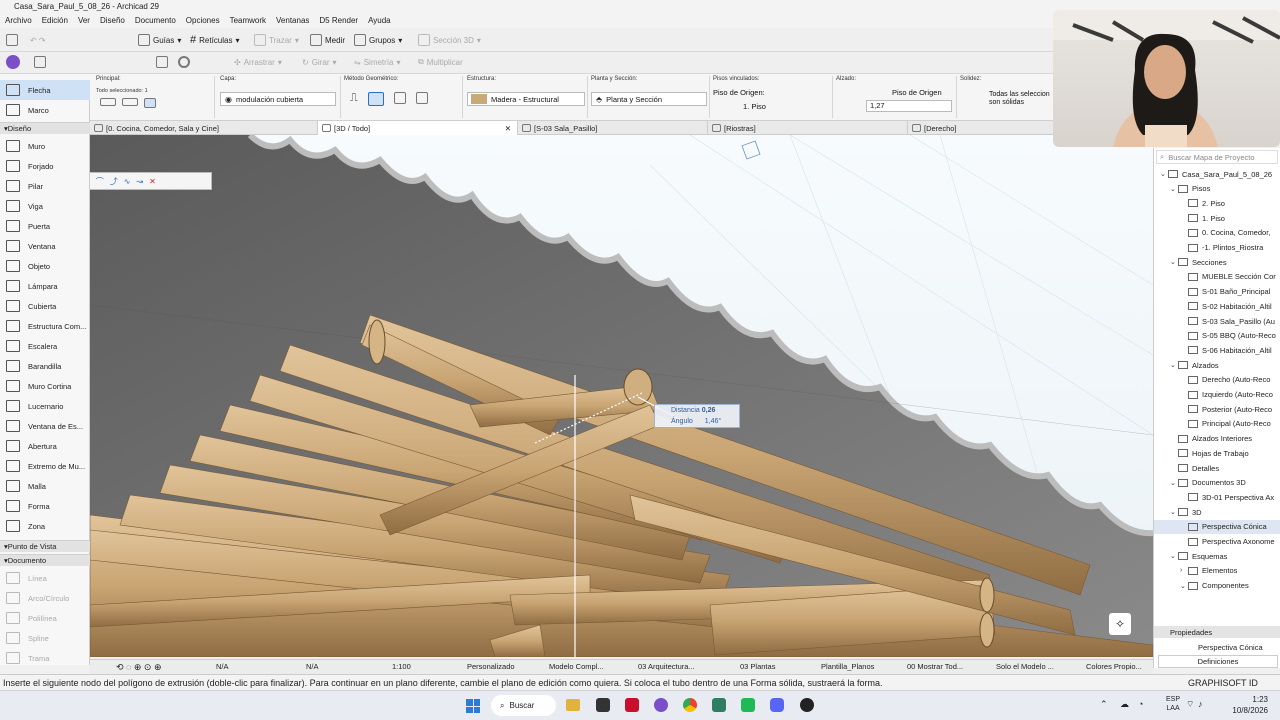 This screenshot has width=1280, height=720. I want to click on graphic-override: Plantilla_Planos, so click(847, 666).